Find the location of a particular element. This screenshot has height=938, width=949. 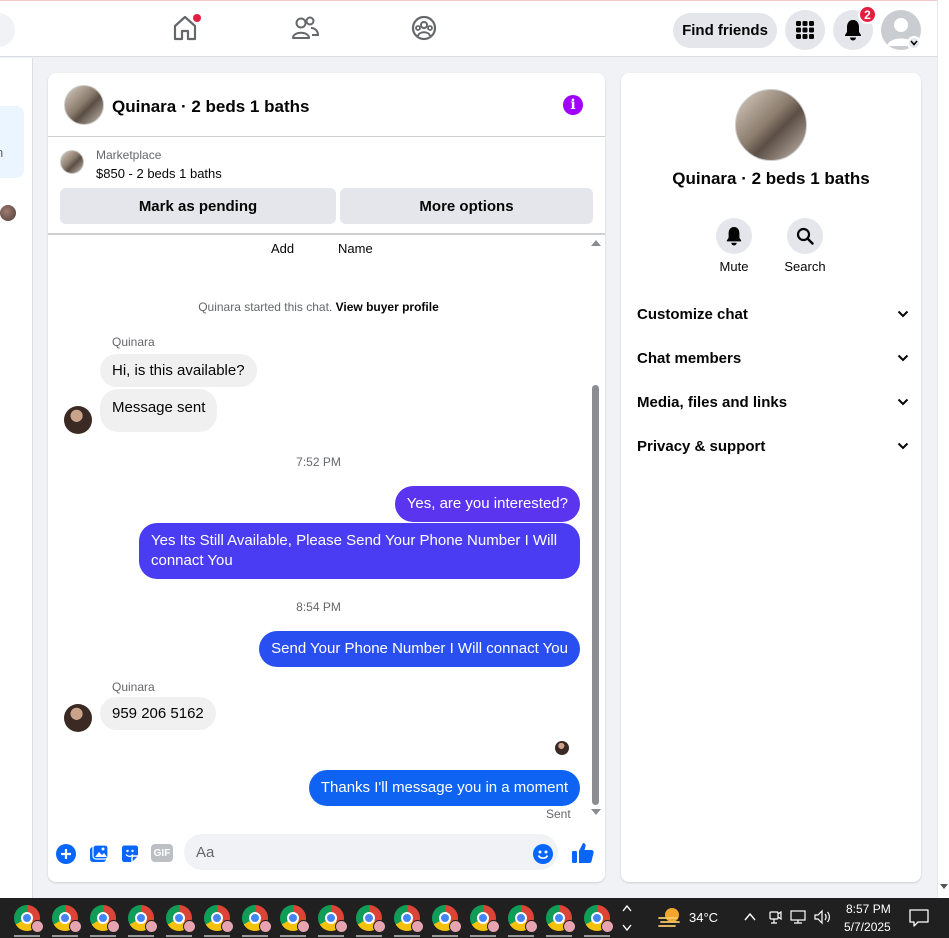

more-options-button: More options is located at coordinates (466, 206).